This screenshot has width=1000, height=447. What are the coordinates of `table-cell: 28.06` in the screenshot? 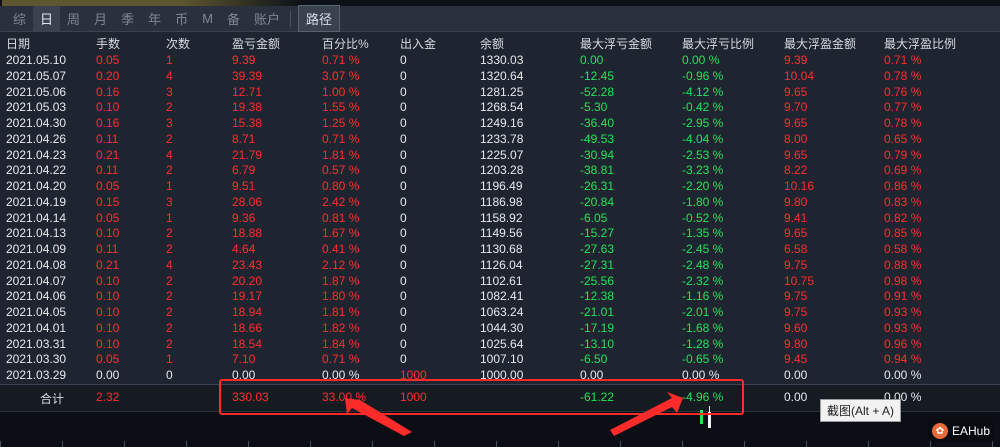 It's located at (247, 201).